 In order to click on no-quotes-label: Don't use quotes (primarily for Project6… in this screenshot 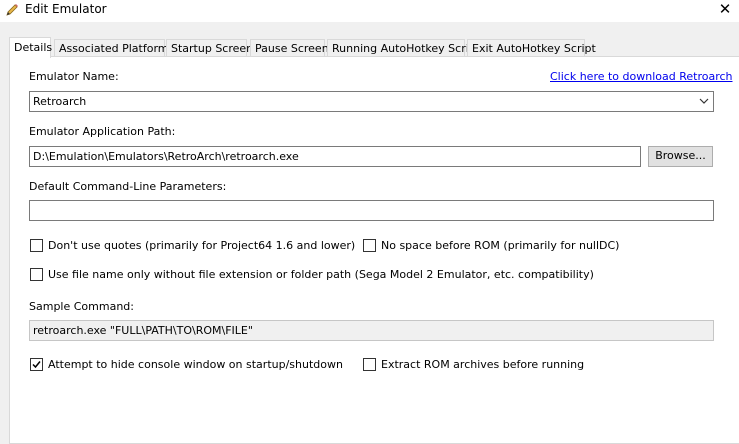, I will do `click(202, 245)`.